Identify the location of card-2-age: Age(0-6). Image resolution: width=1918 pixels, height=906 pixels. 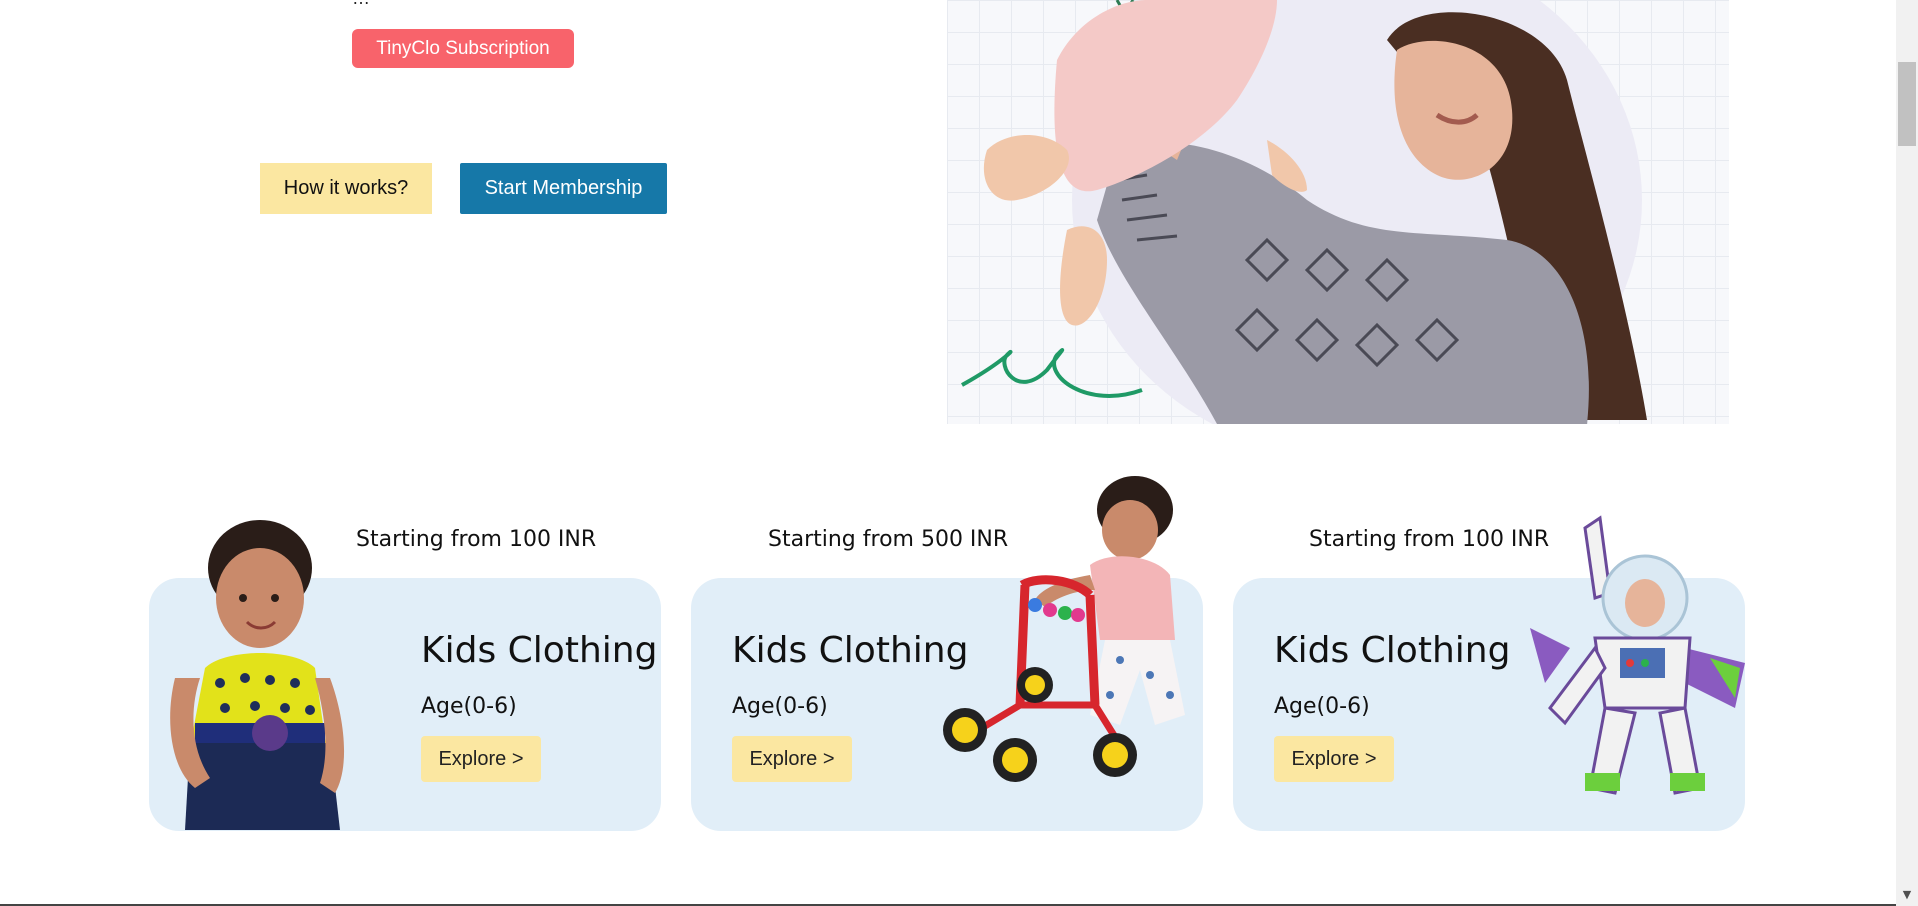
(780, 706).